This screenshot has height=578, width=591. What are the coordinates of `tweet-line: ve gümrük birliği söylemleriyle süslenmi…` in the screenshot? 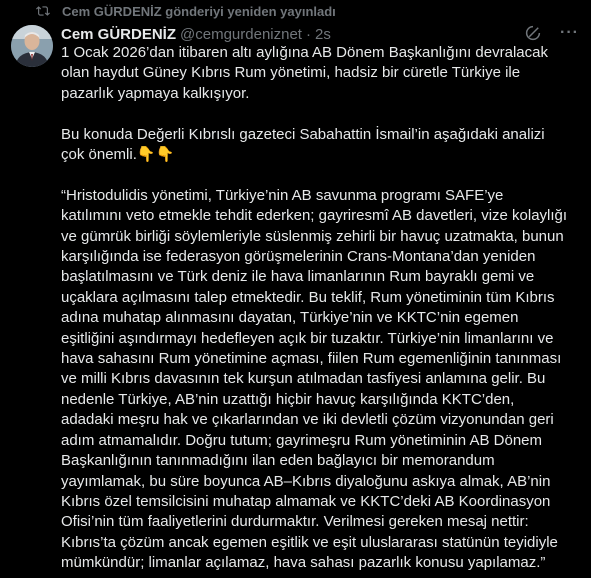 It's located at (312, 236).